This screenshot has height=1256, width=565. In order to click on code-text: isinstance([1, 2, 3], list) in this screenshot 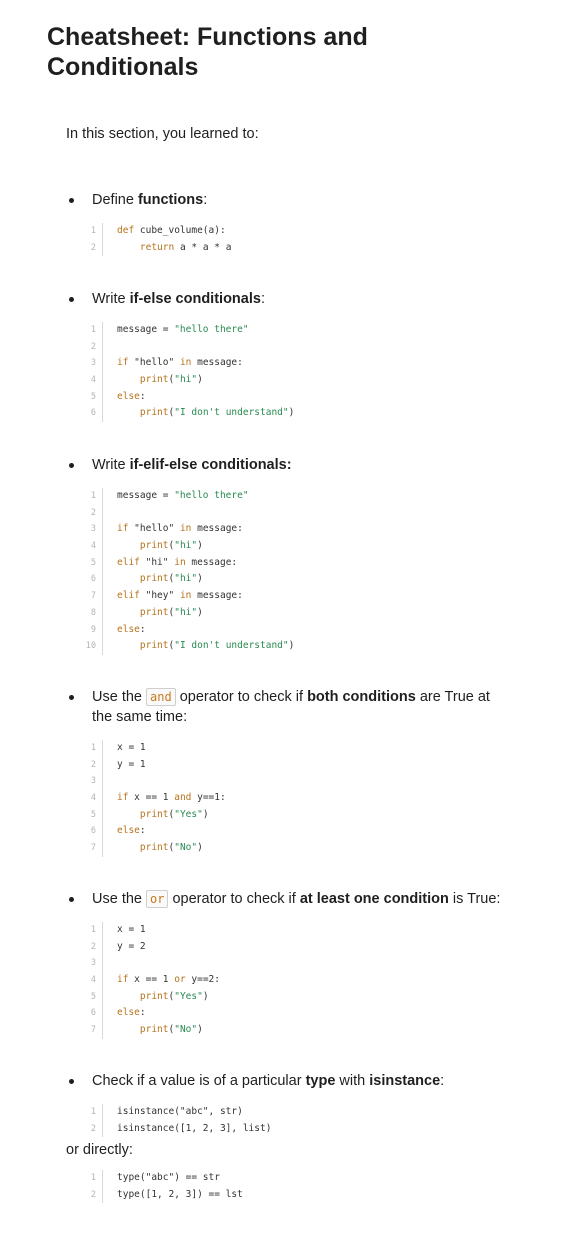, I will do `click(194, 1129)`.